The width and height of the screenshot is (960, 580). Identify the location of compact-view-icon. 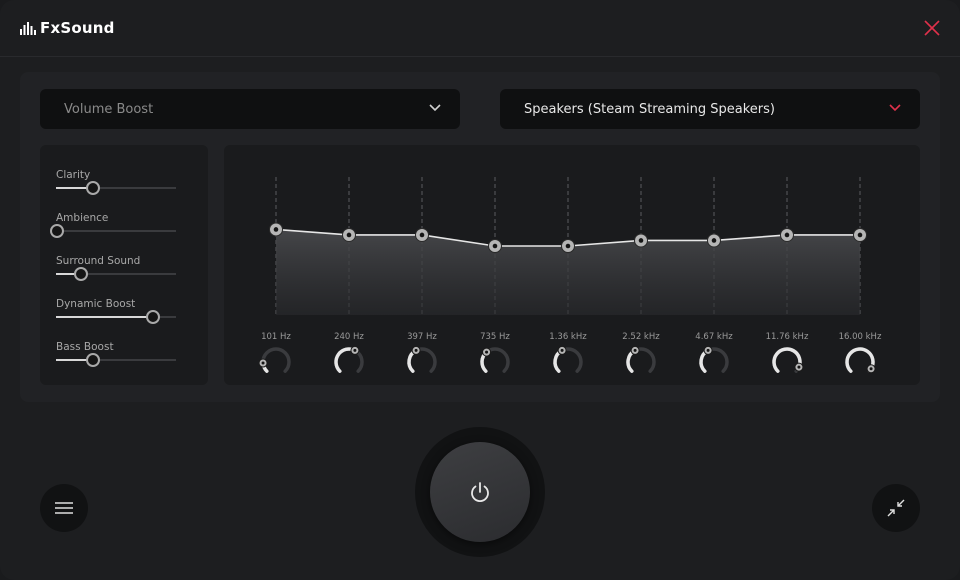
(896, 508).